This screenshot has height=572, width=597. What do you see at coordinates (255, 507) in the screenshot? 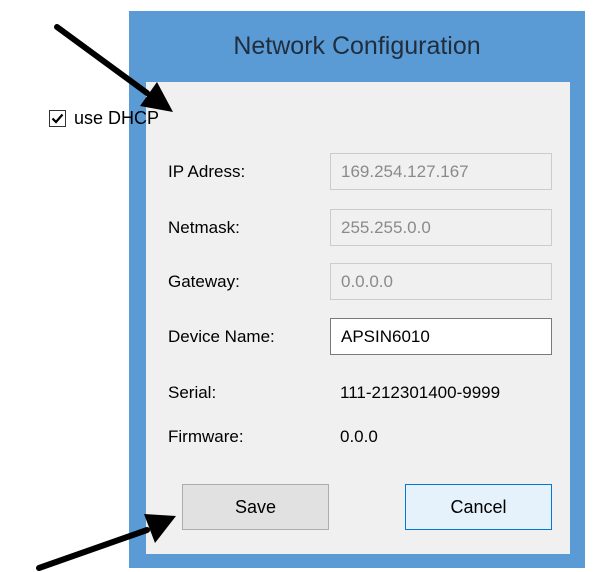
I see `save-button: Save` at bounding box center [255, 507].